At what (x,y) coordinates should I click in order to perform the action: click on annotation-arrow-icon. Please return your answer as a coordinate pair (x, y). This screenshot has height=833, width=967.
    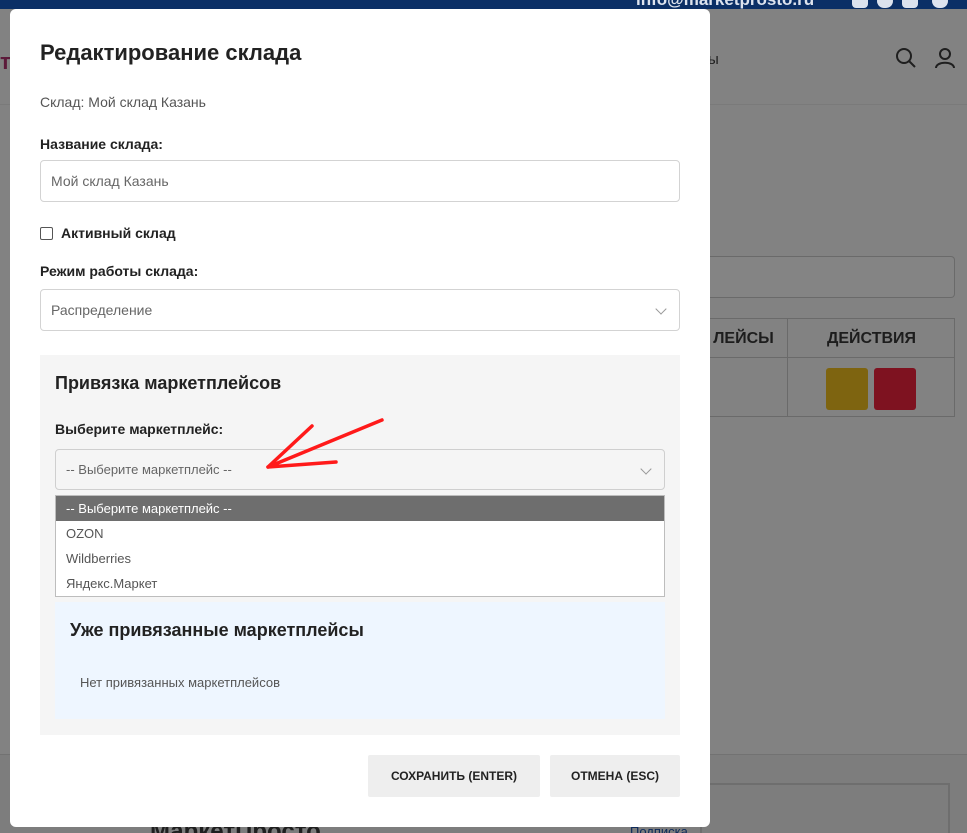
    Looking at the image, I should click on (325, 443).